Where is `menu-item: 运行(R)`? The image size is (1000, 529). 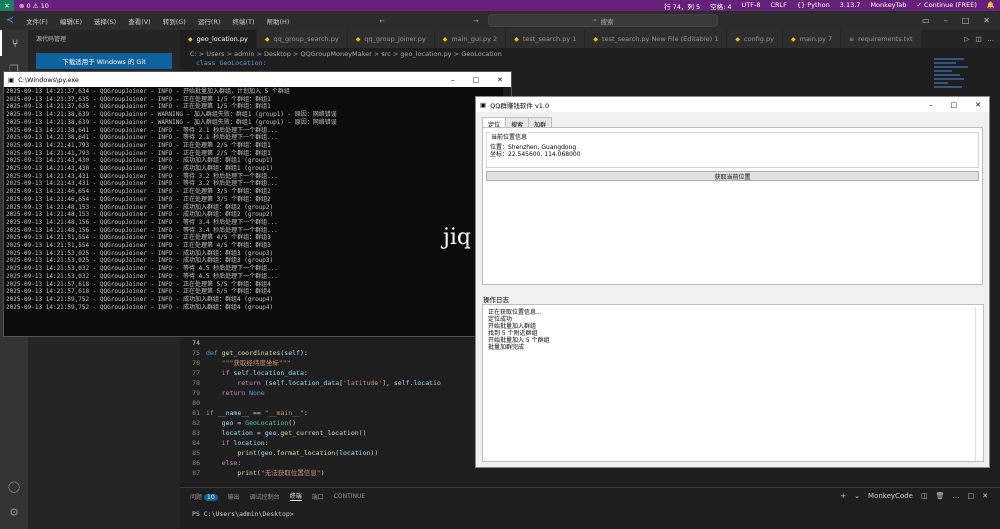
menu-item: 运行(R) is located at coordinates (209, 21).